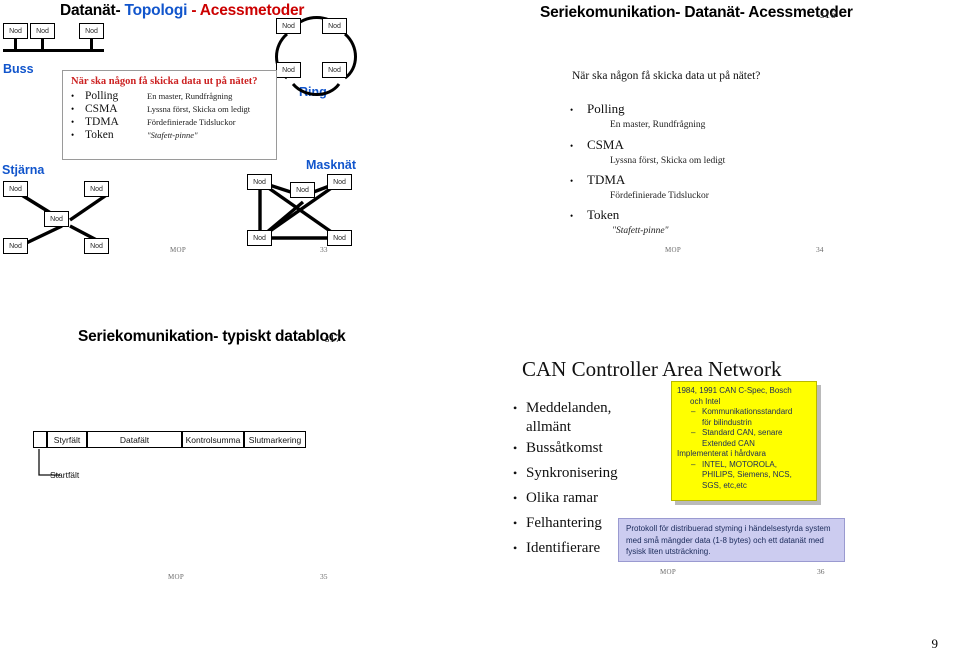 The width and height of the screenshot is (960, 662). What do you see at coordinates (288, 26) in the screenshot?
I see `ring-node-1: Nod` at bounding box center [288, 26].